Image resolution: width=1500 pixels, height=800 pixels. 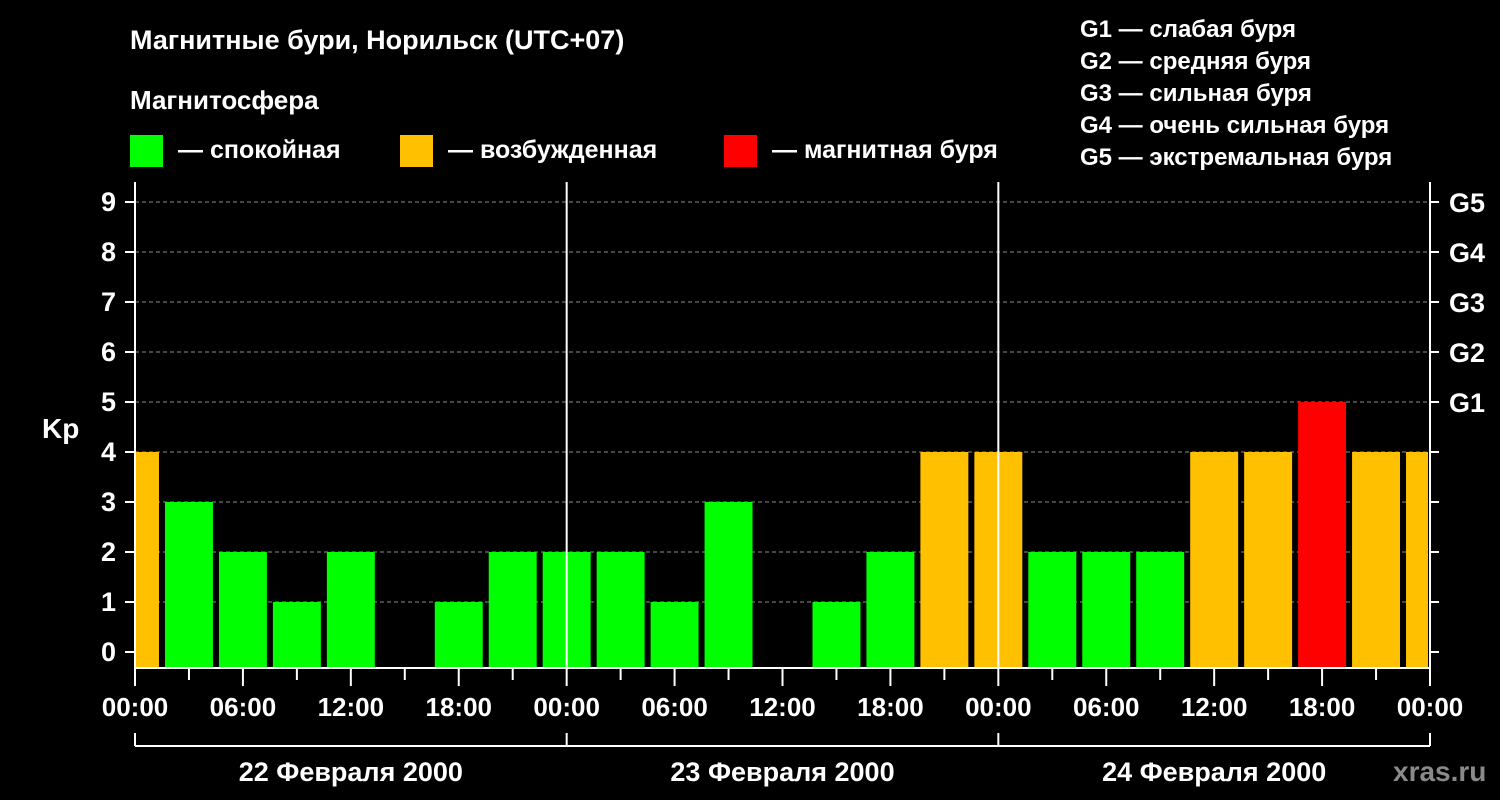 I want to click on y-tick-label: 4, so click(x=108, y=452).